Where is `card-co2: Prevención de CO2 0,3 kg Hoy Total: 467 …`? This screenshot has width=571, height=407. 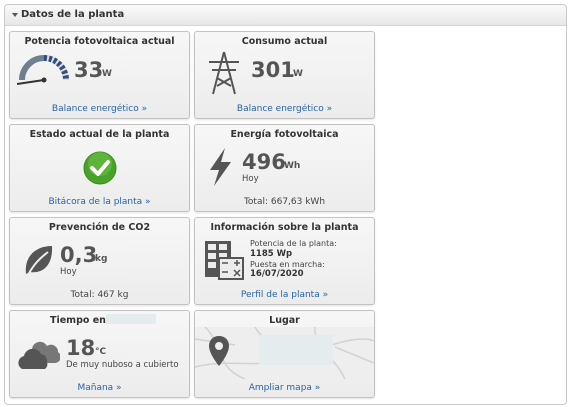
card-co2: Prevención de CO2 0,3 kg Hoy Total: 467 … is located at coordinates (99, 261).